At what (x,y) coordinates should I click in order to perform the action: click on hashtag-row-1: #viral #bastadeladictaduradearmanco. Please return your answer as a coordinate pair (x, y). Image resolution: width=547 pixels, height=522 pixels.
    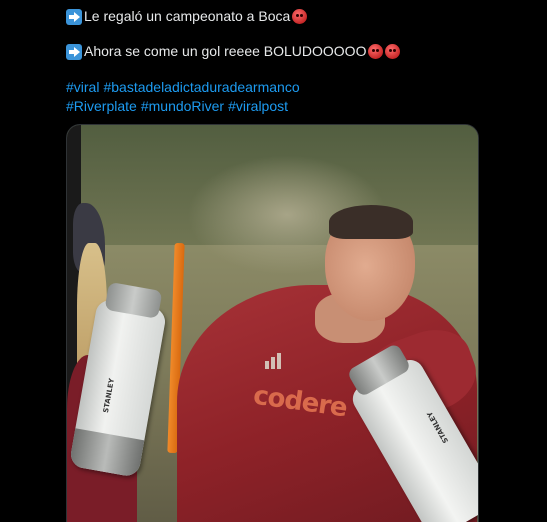
    Looking at the image, I should click on (183, 87).